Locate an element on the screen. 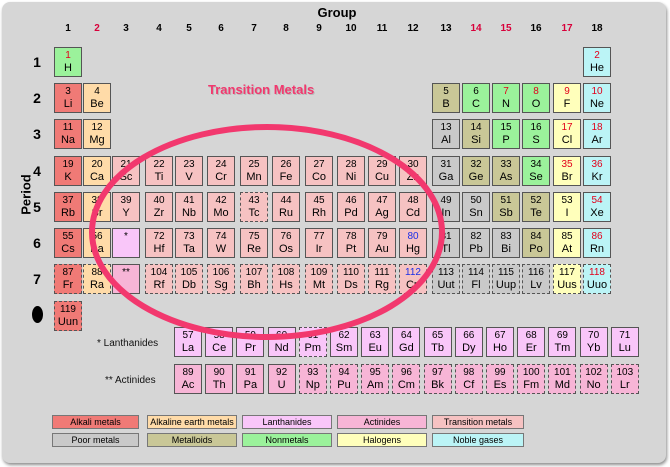 The image size is (670, 467). legend-item: Nonmetals is located at coordinates (287, 440).